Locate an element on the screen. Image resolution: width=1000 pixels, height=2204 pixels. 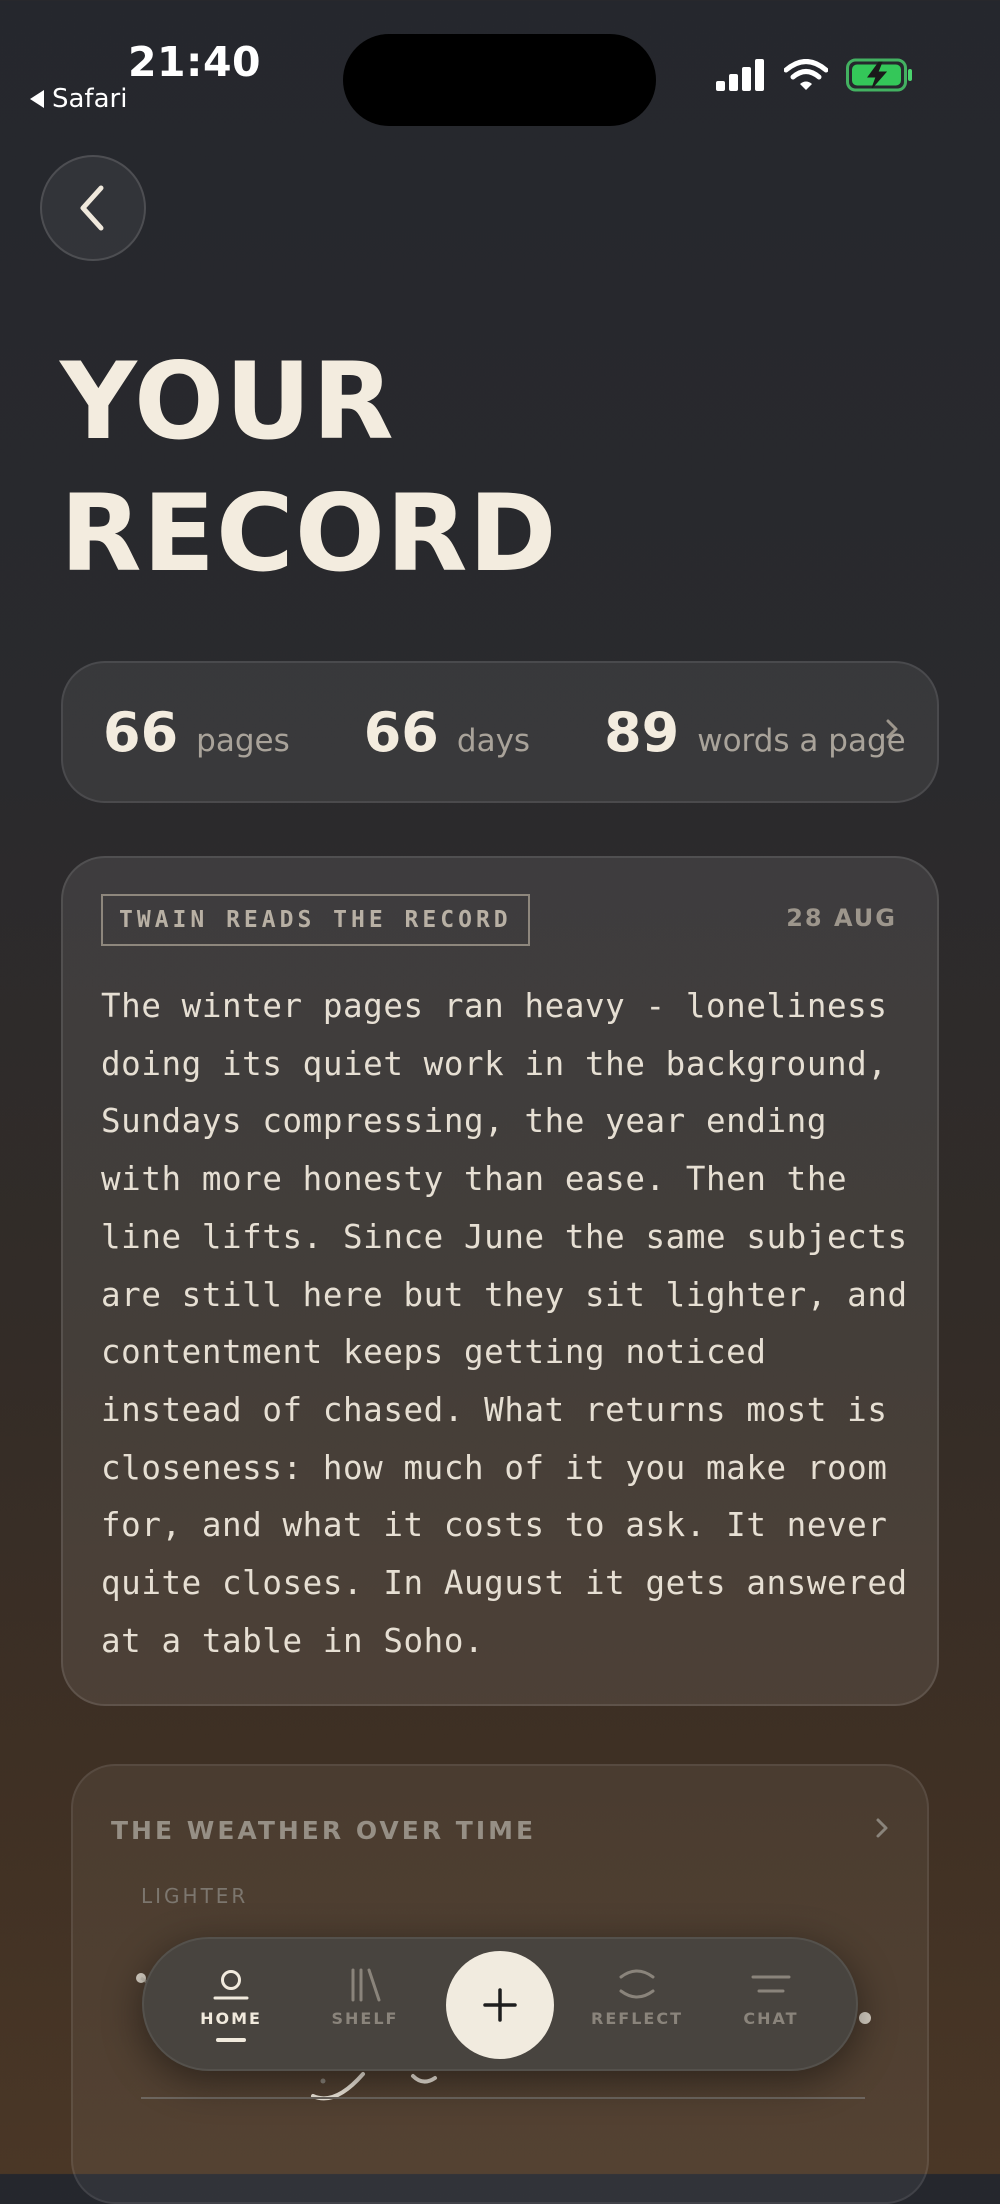
weather-axis-lighter-label: LIGHTER is located at coordinates (195, 1896).